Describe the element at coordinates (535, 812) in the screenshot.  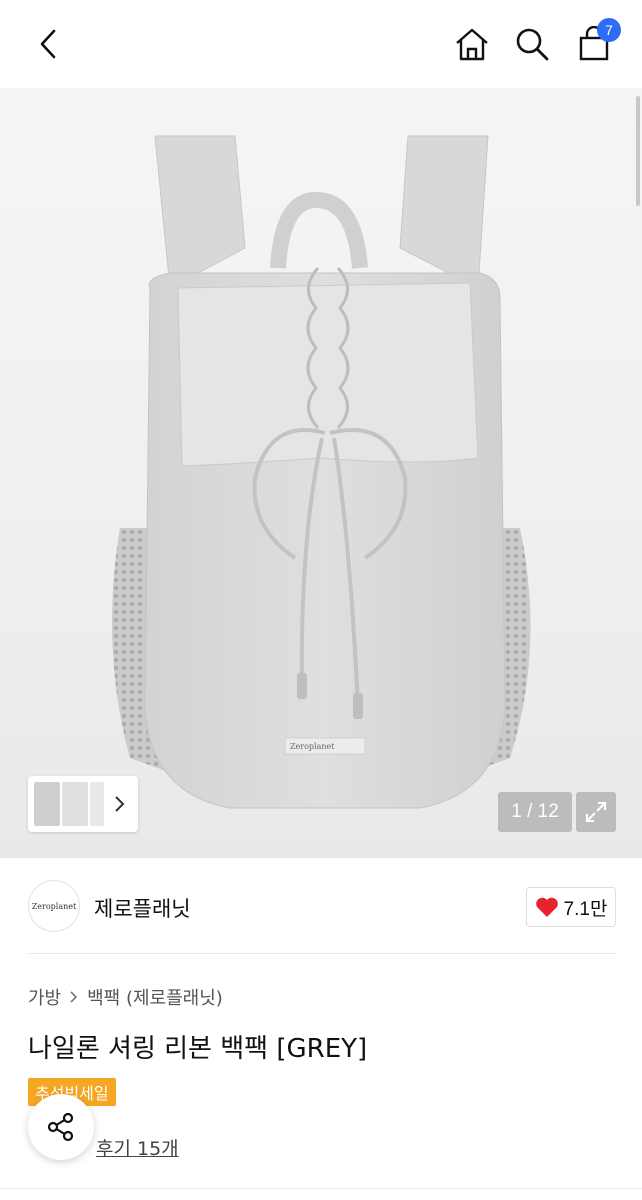
I see `image-counter: 1 / 12` at that location.